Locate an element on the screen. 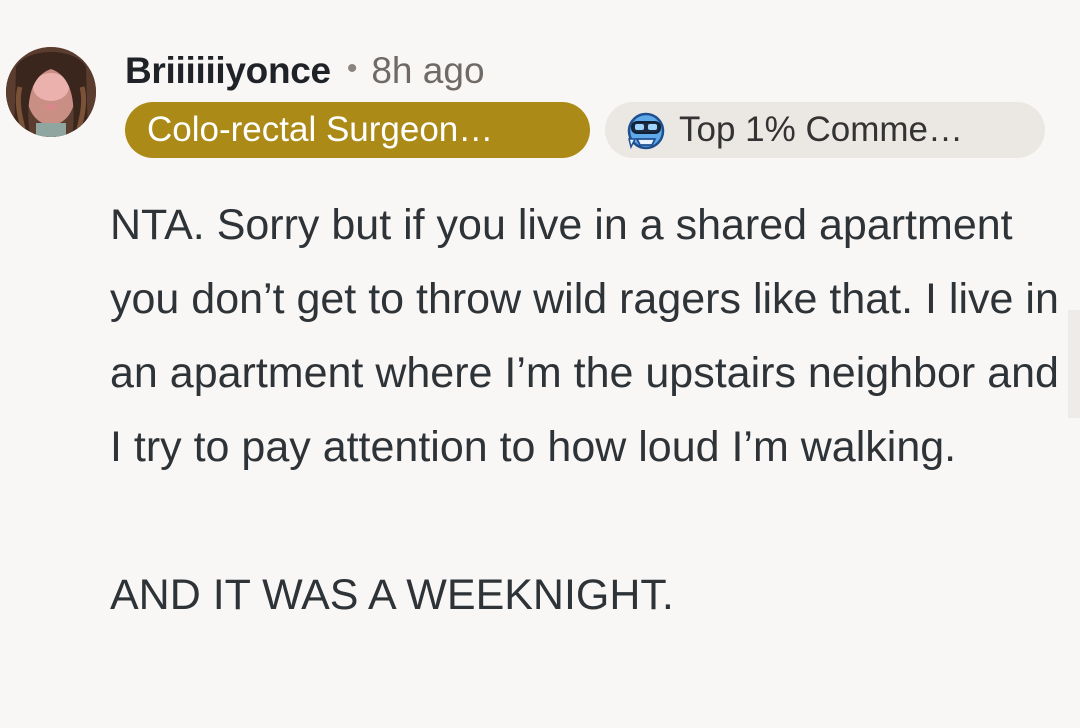 The width and height of the screenshot is (1080, 728). avatar is located at coordinates (51, 92).